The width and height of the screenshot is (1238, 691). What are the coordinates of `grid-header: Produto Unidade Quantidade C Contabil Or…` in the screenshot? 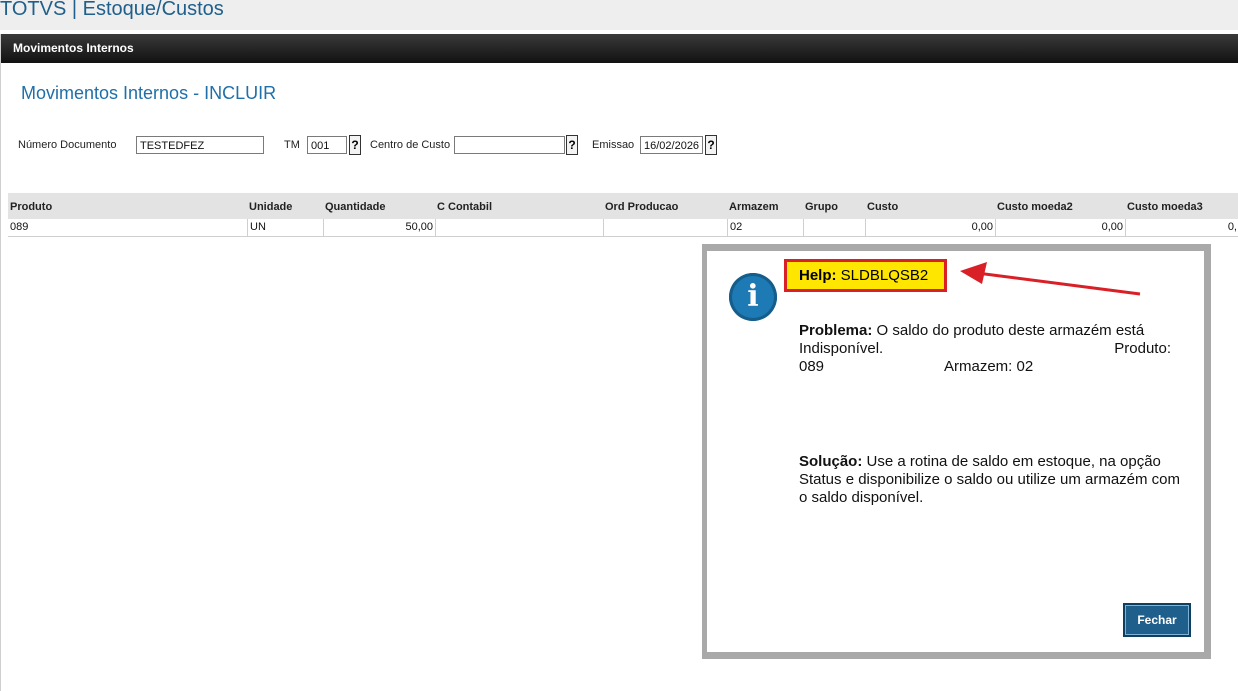 It's located at (623, 206).